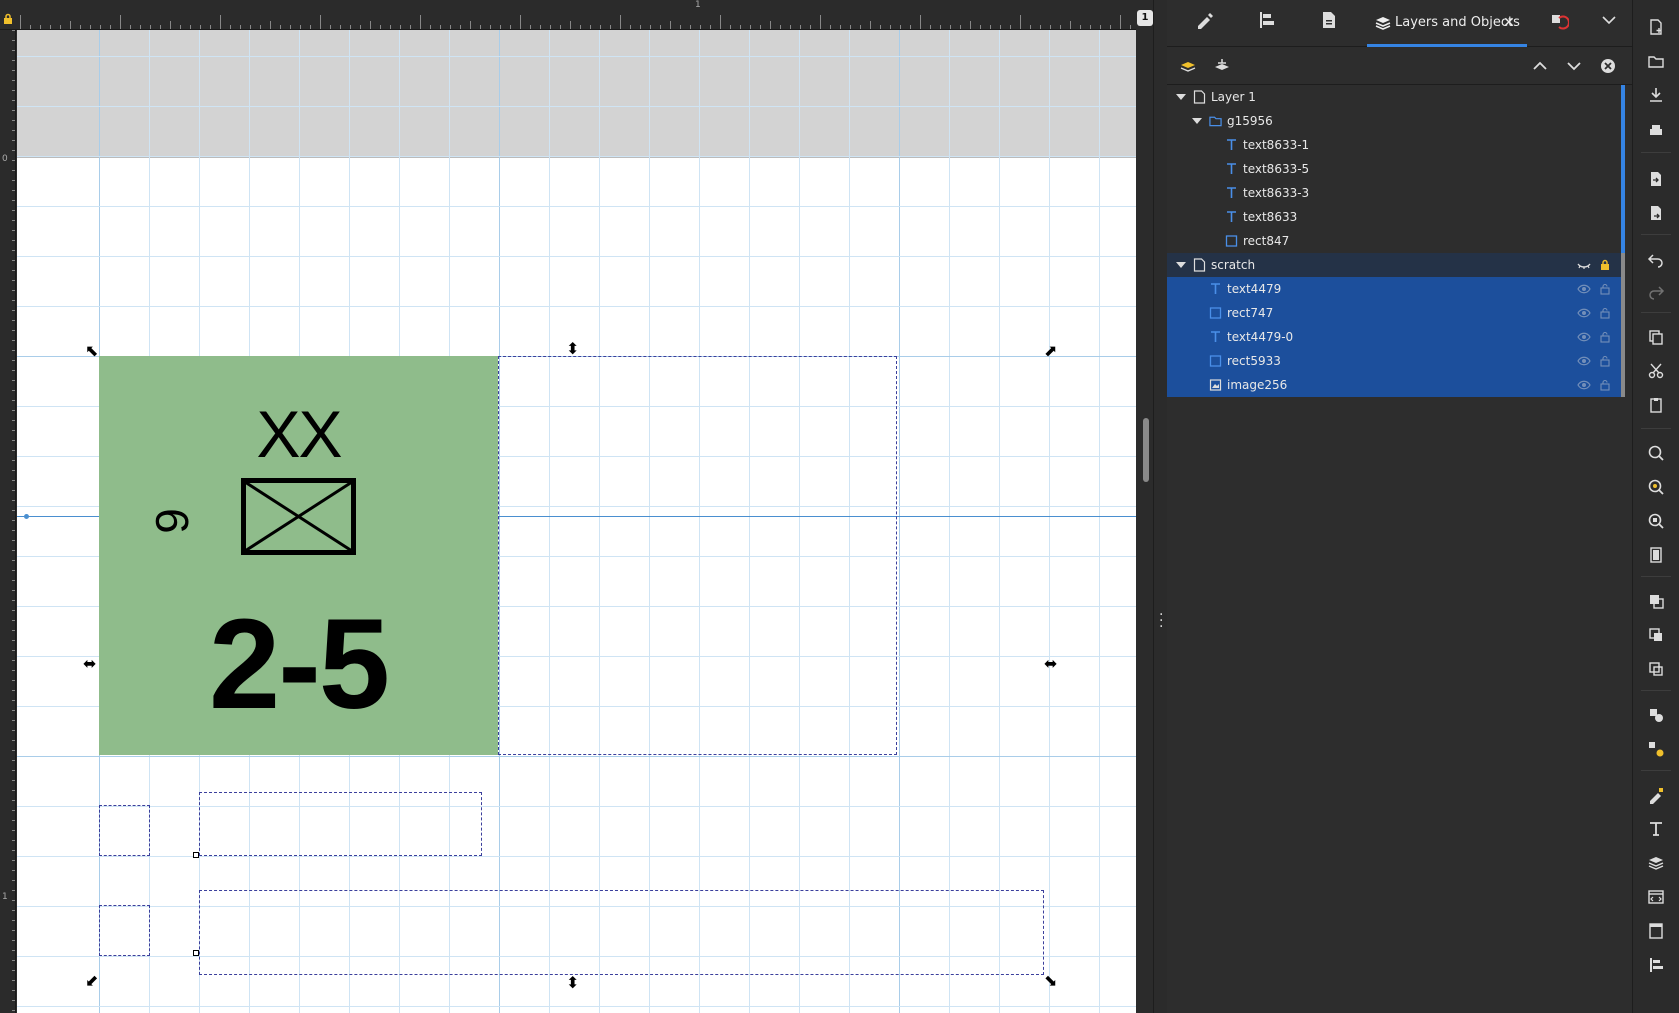  What do you see at coordinates (1656, 131) in the screenshot?
I see `print-icon` at bounding box center [1656, 131].